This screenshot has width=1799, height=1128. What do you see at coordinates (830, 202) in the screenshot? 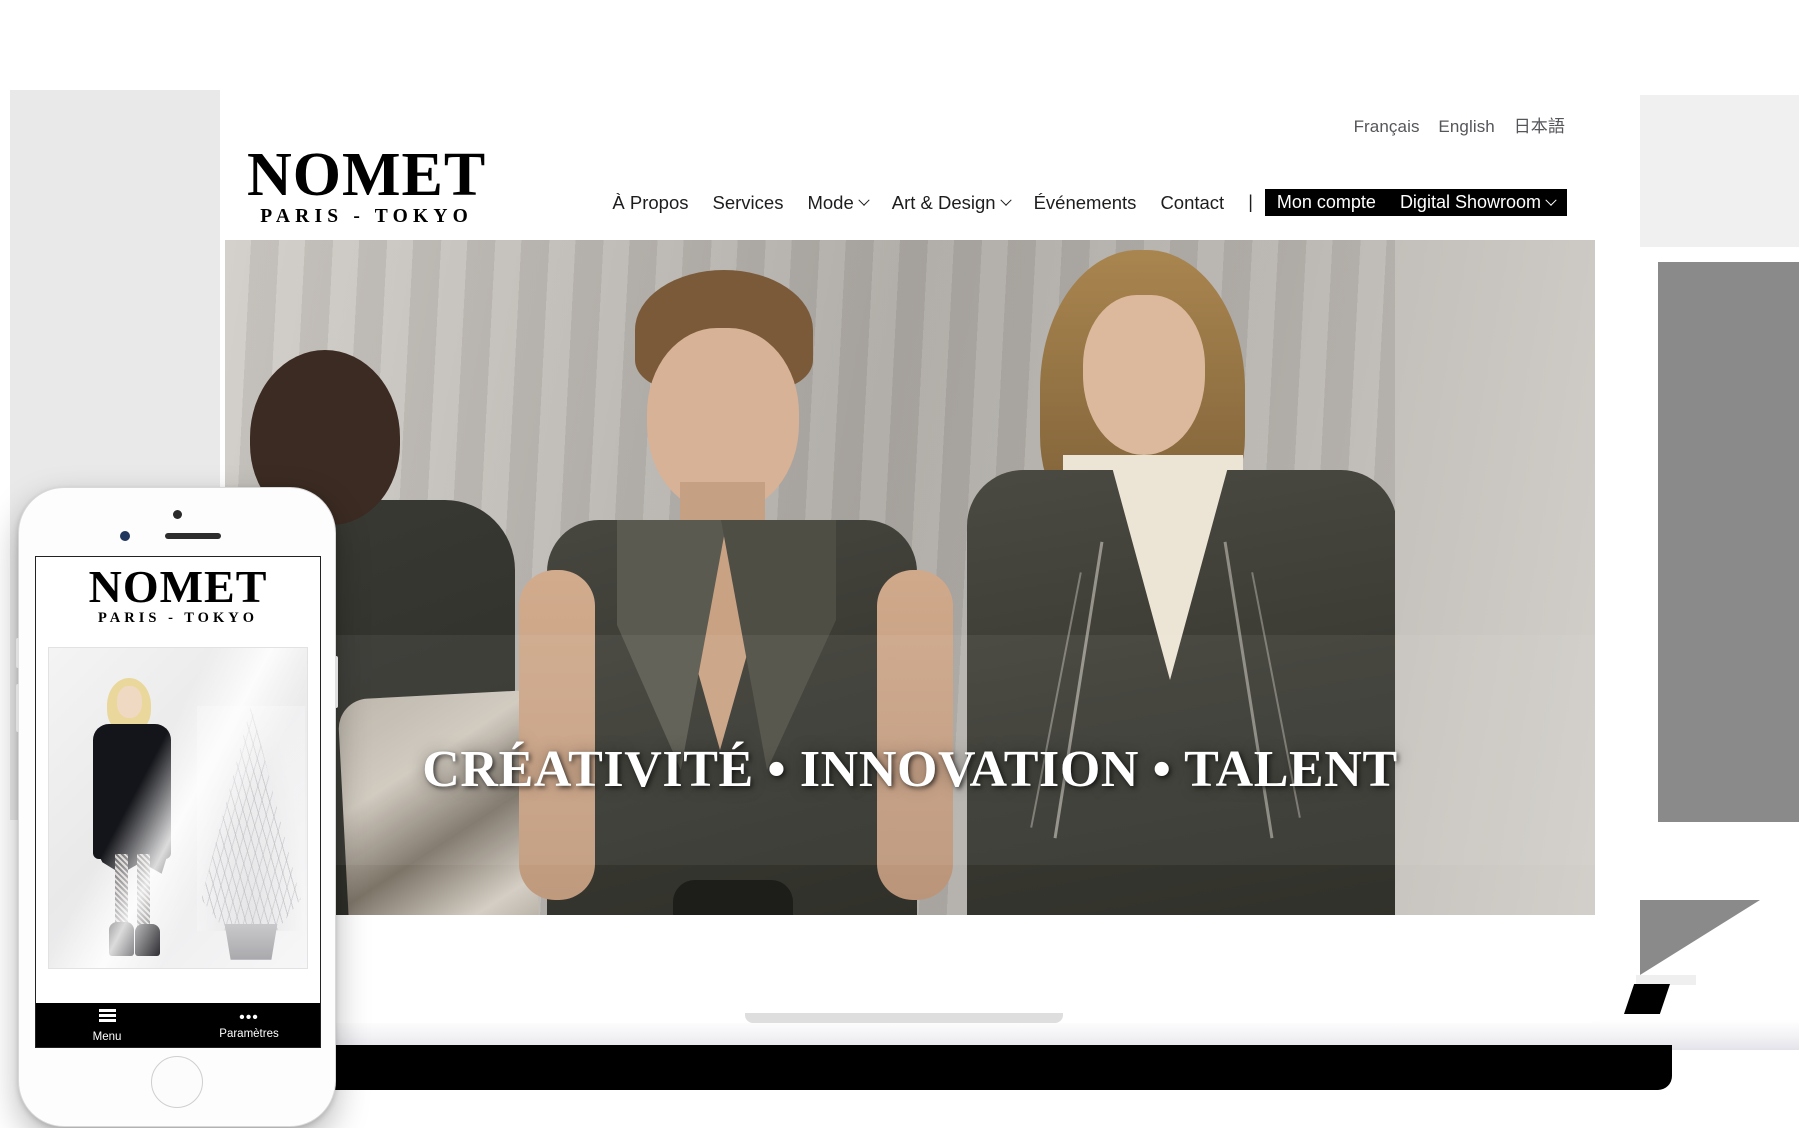
I see `nav-label: Mode` at bounding box center [830, 202].